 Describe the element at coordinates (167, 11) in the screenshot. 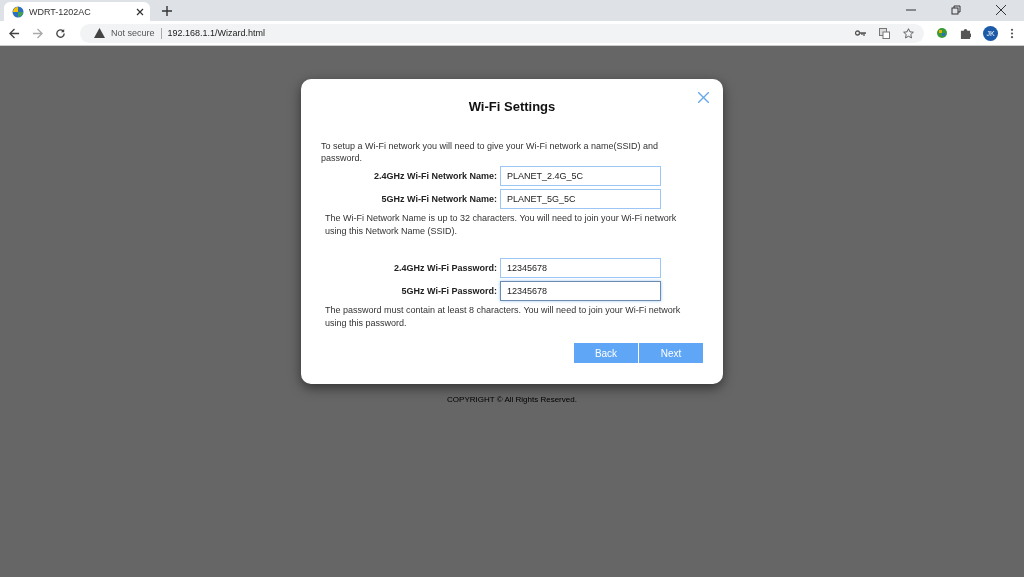

I see `new-tab-icon` at that location.